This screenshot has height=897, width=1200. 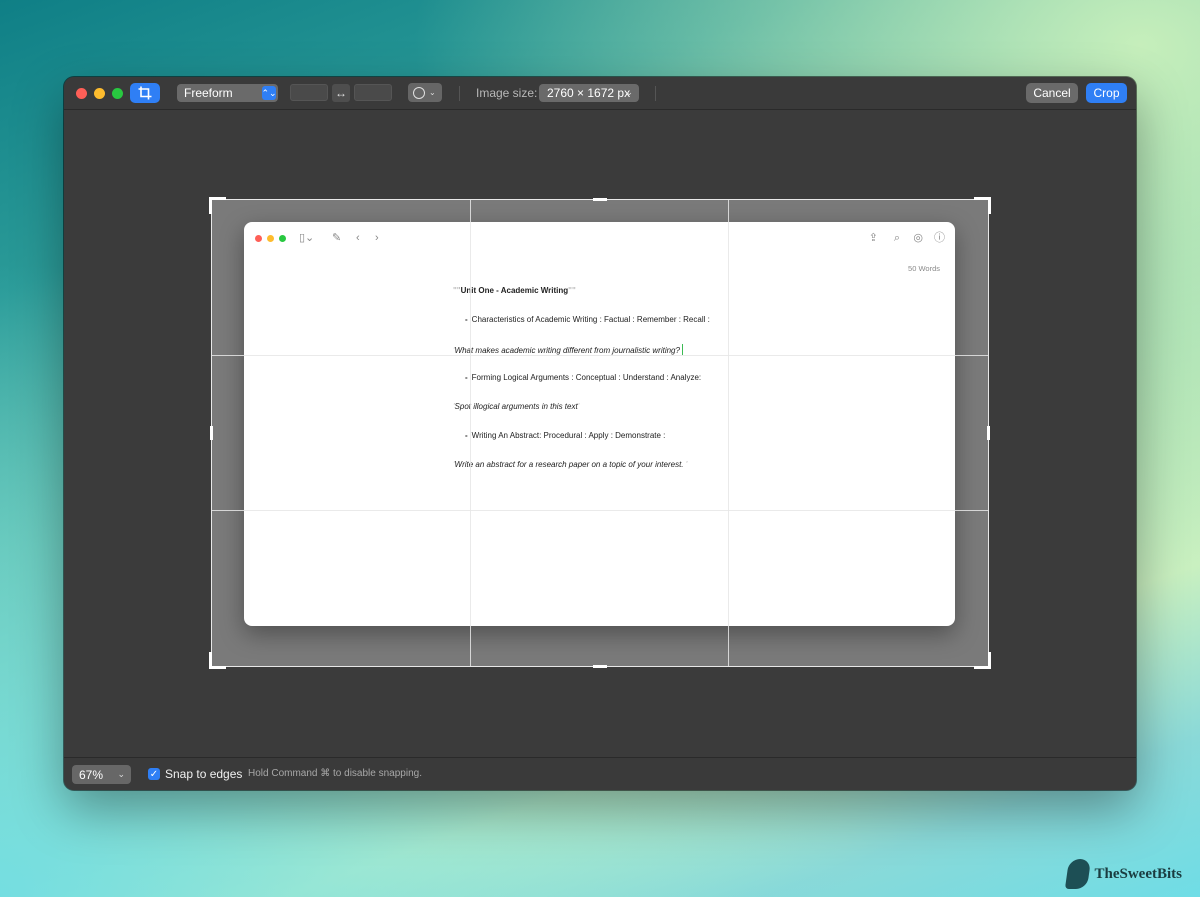 What do you see at coordinates (309, 92) in the screenshot?
I see `width-field` at bounding box center [309, 92].